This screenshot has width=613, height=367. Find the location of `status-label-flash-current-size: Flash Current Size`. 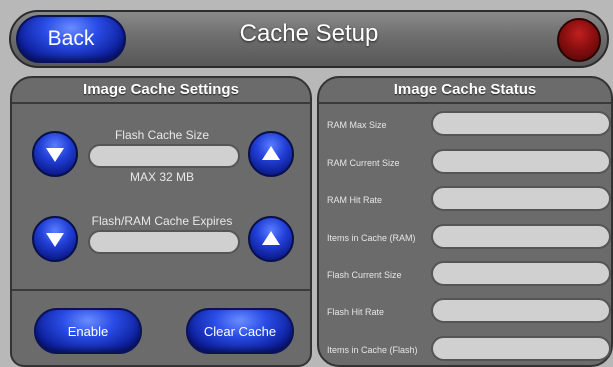

status-label-flash-current-size: Flash Current Size is located at coordinates (364, 275).